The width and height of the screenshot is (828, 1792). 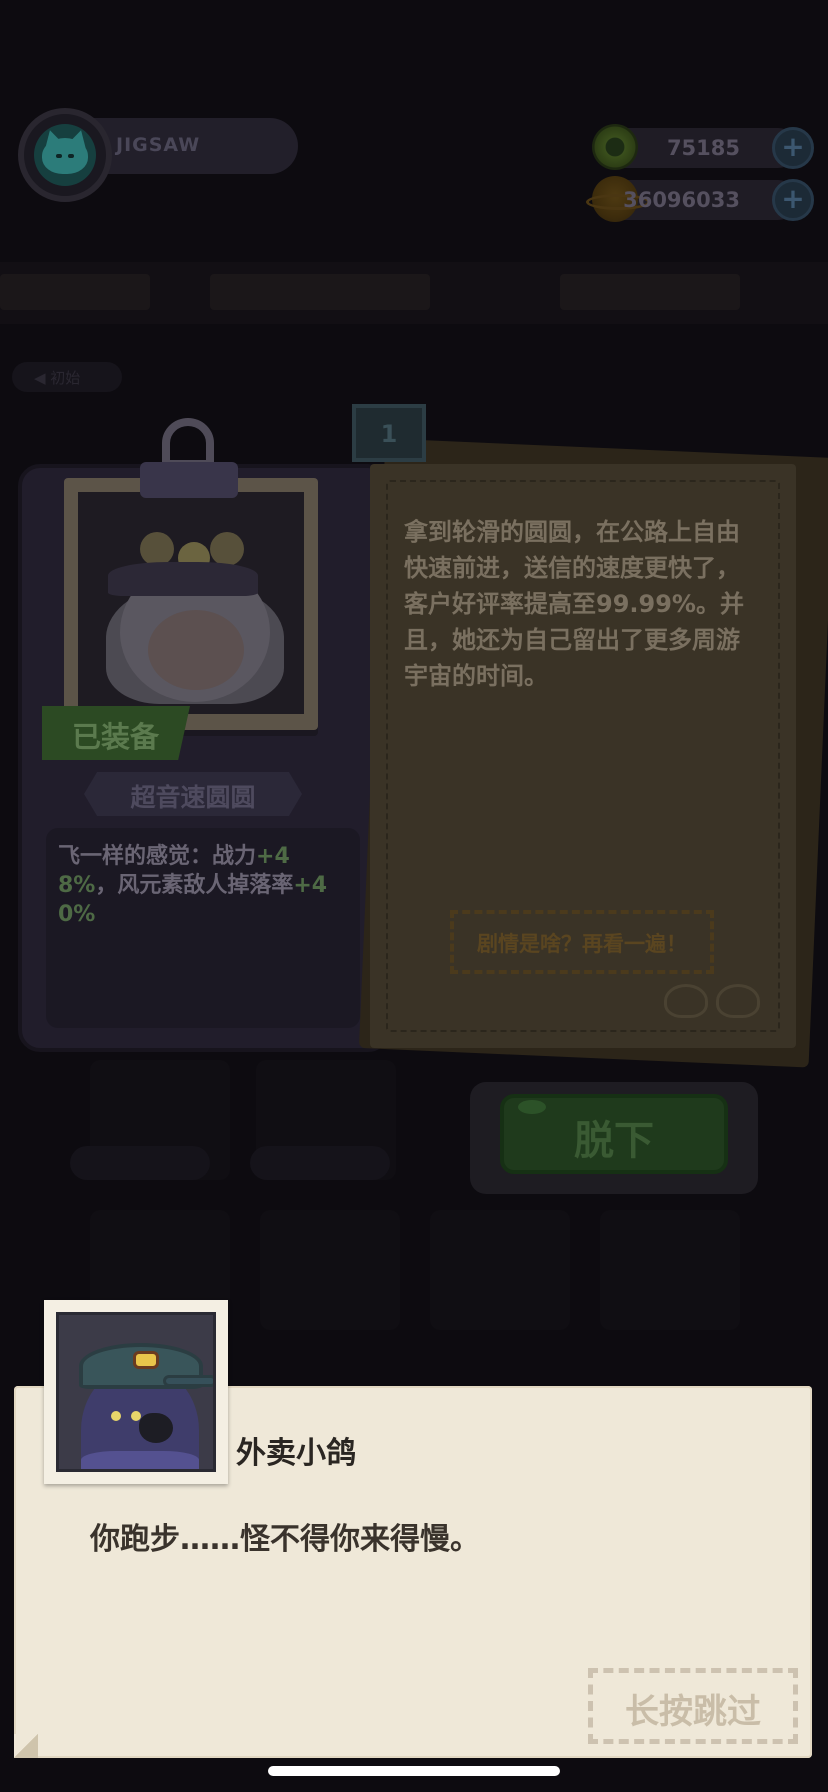 What do you see at coordinates (116, 737) in the screenshot?
I see `equipped-label: 已装备` at bounding box center [116, 737].